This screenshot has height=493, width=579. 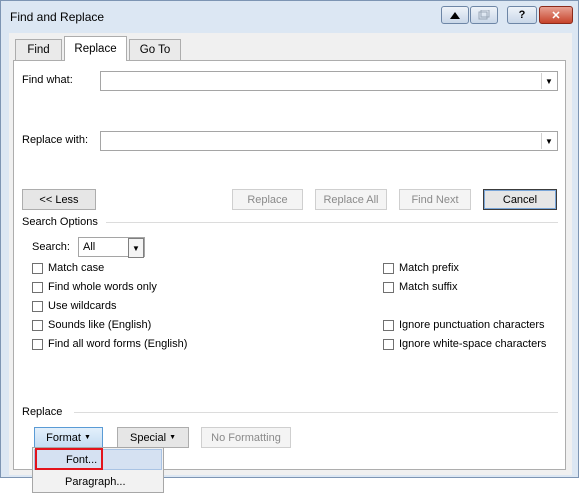 I want to click on match-prefix-label: Match prefix, so click(x=429, y=268).